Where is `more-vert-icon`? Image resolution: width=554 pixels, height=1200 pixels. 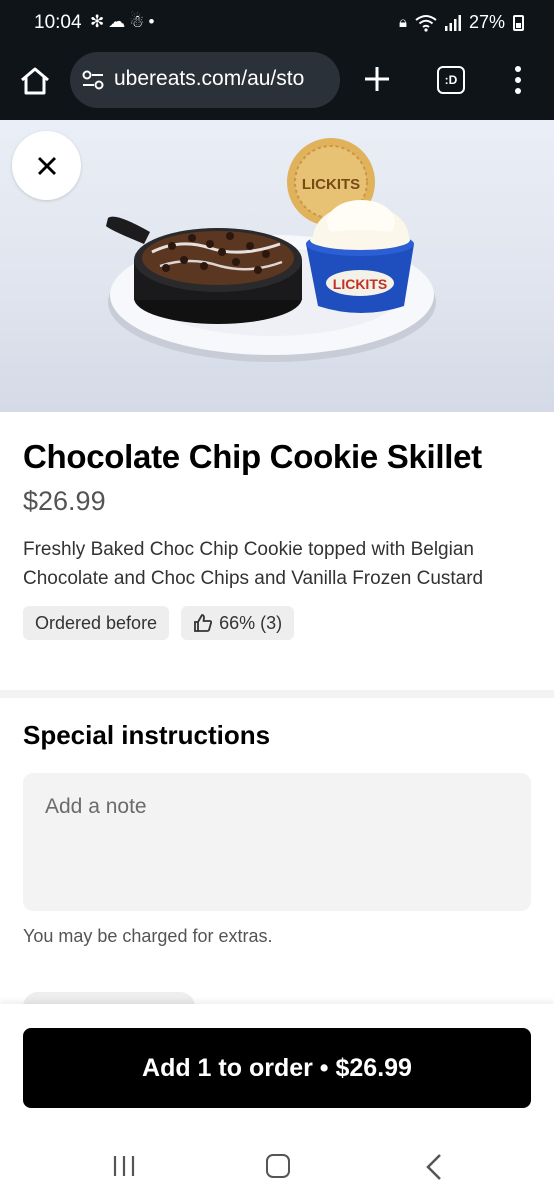
more-vert-icon is located at coordinates (518, 80).